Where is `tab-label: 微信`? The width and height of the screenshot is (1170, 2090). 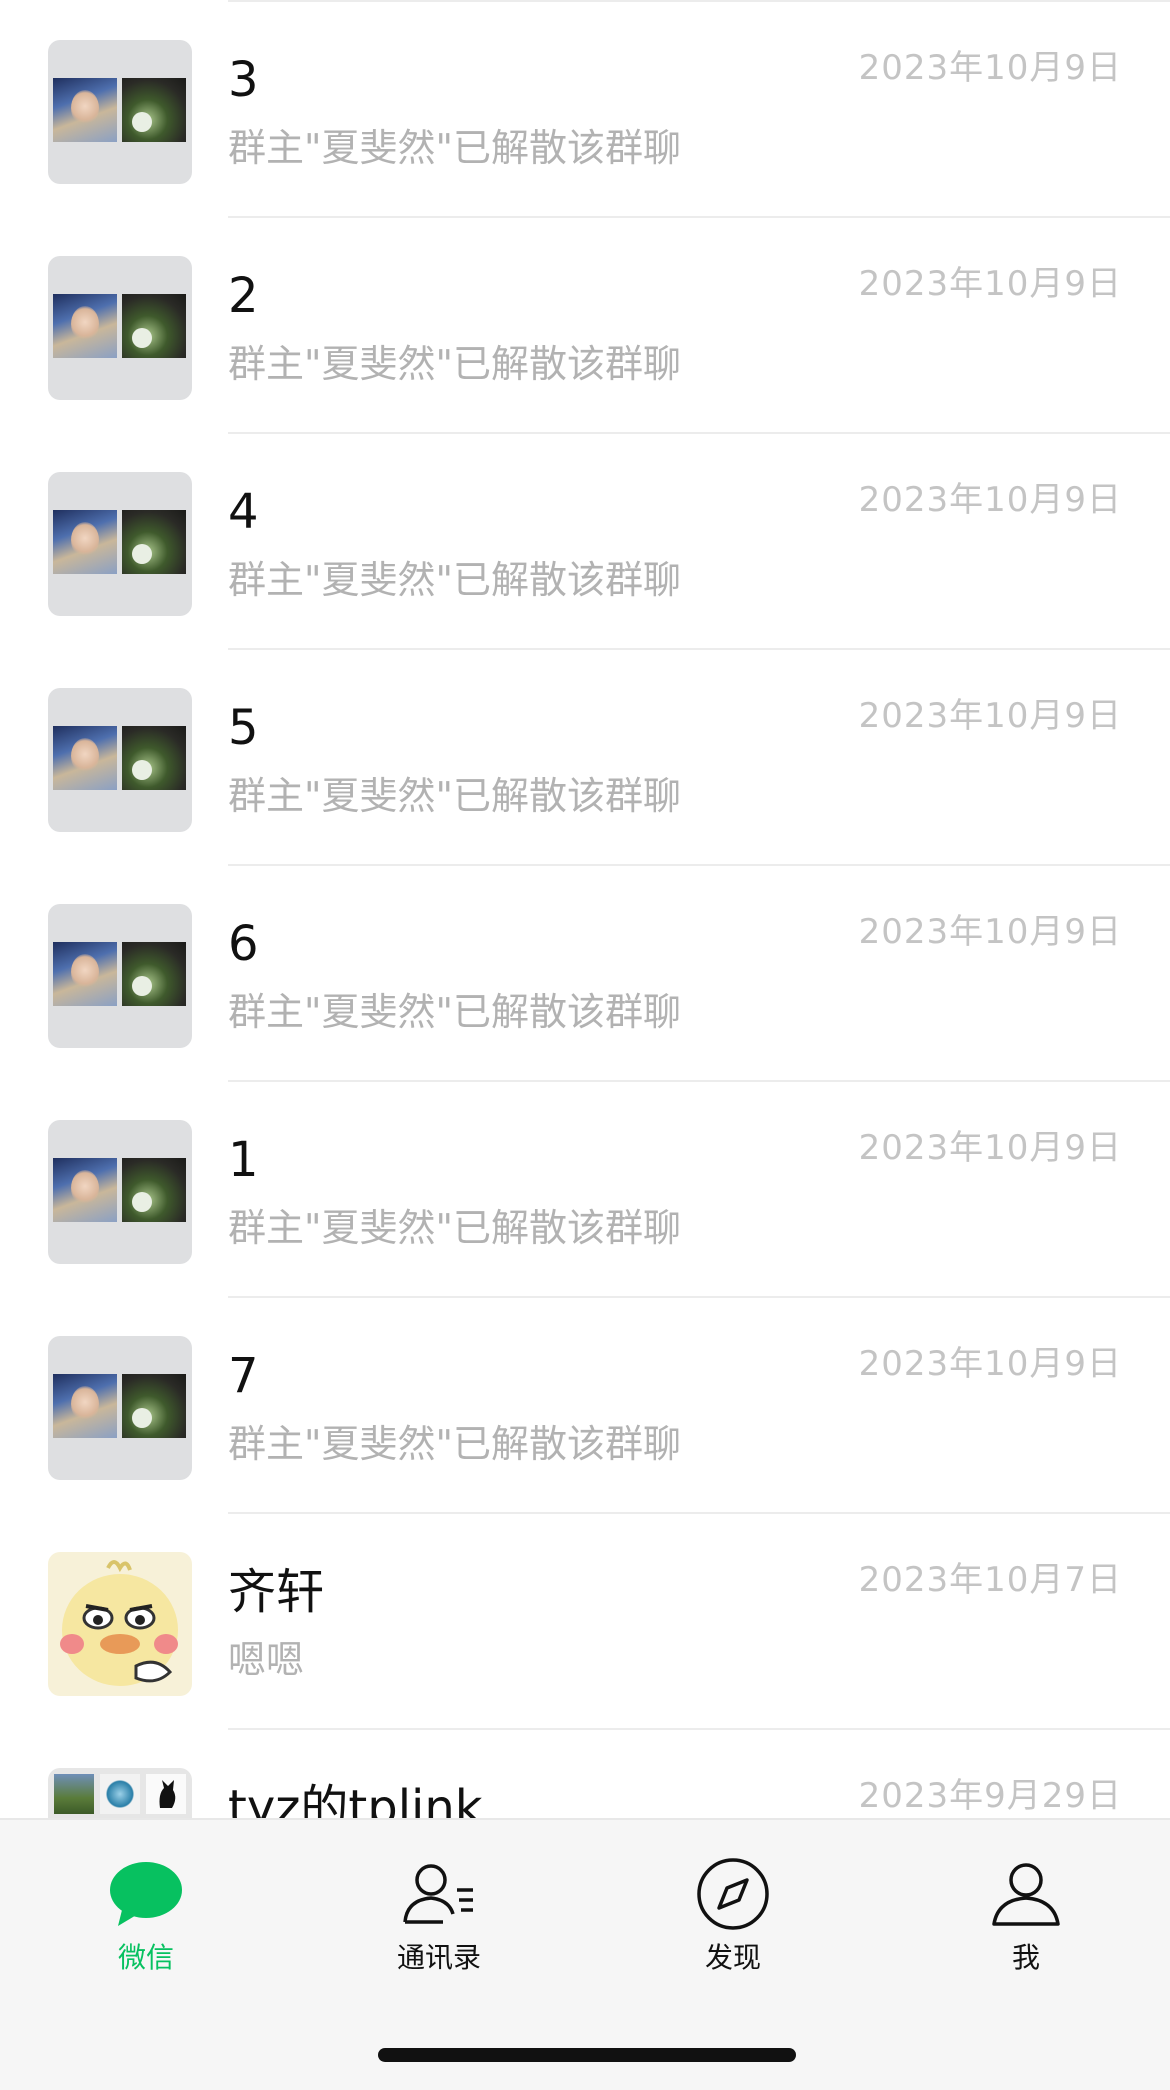 tab-label: 微信 is located at coordinates (145, 1957).